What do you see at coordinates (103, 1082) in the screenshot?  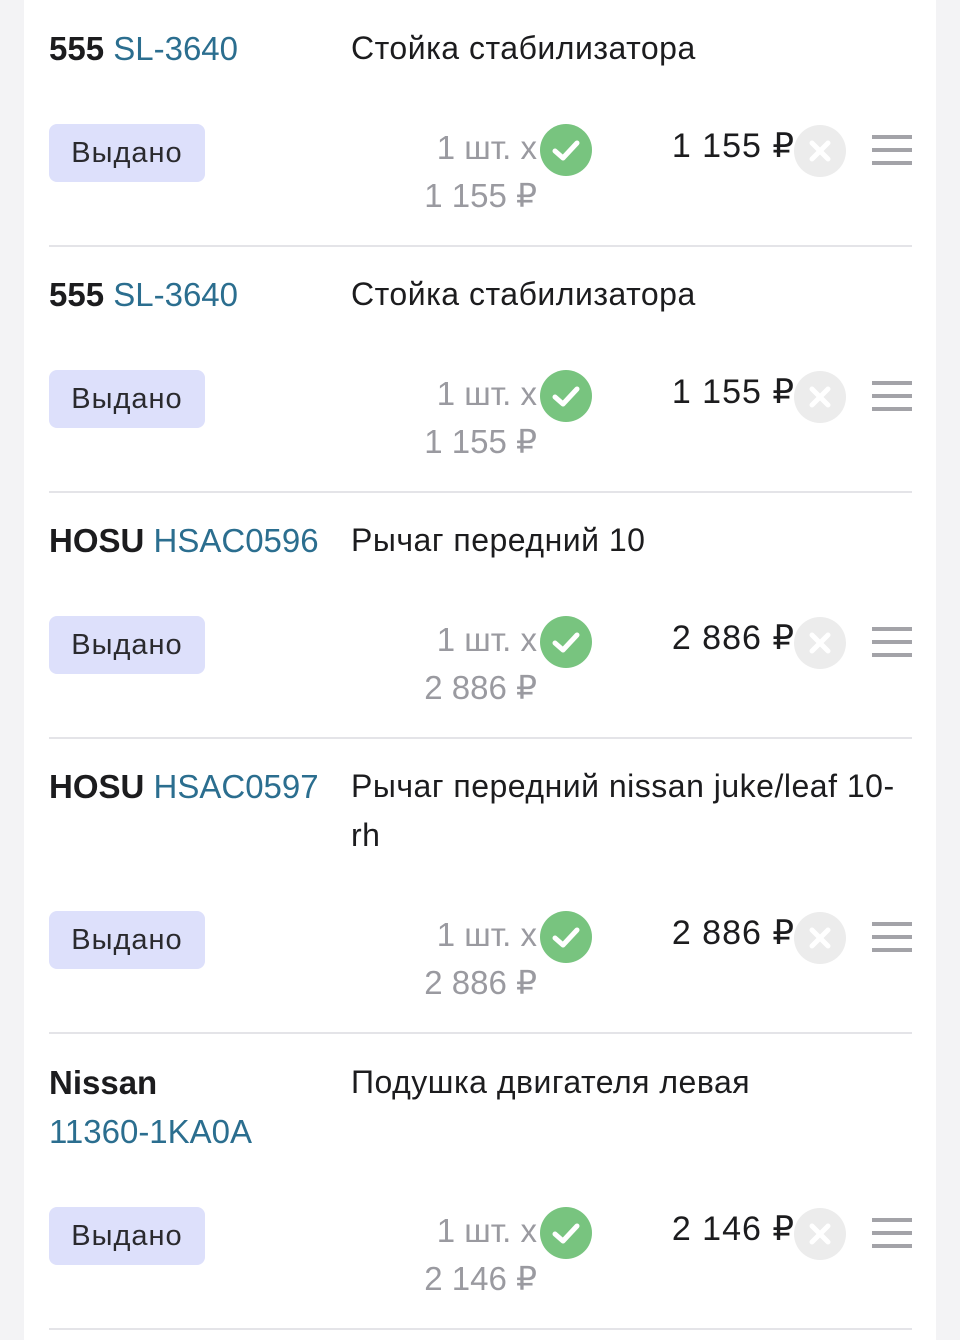 I see `brand-label: Nissan` at bounding box center [103, 1082].